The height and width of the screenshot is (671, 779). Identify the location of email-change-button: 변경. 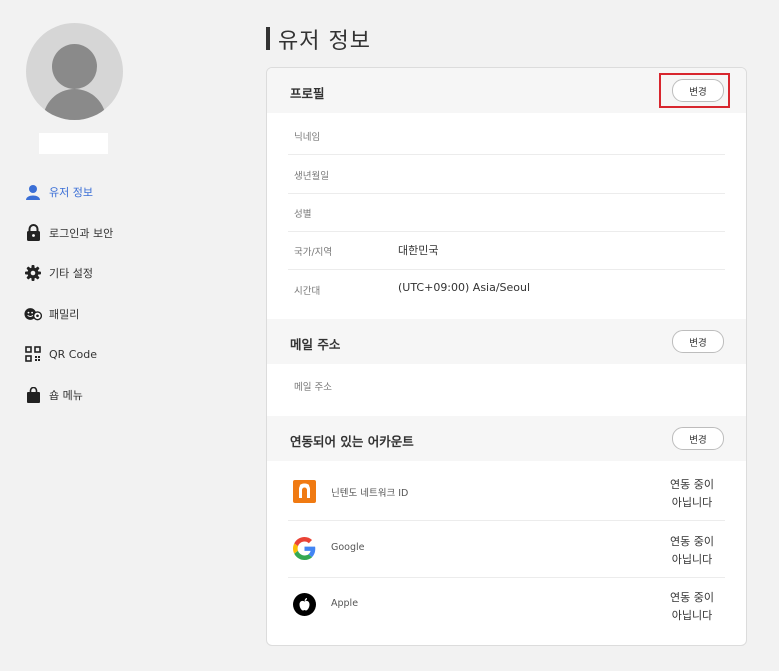
(698, 341).